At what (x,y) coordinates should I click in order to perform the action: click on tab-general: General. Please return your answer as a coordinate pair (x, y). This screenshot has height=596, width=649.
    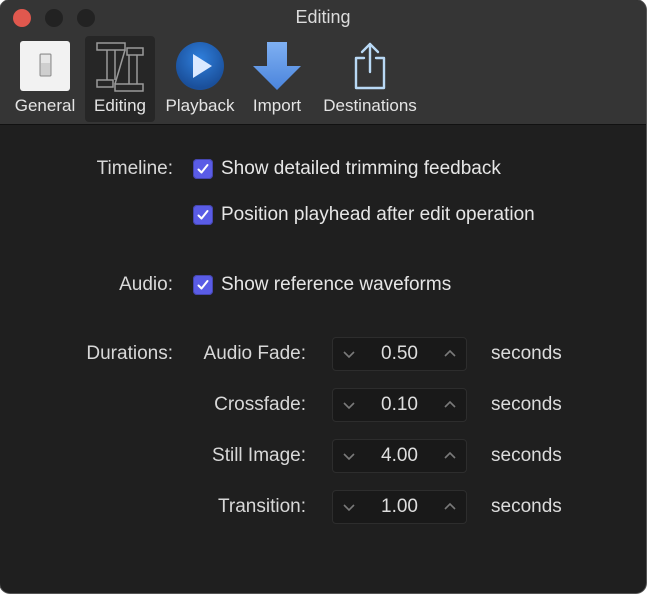
    Looking at the image, I should click on (45, 79).